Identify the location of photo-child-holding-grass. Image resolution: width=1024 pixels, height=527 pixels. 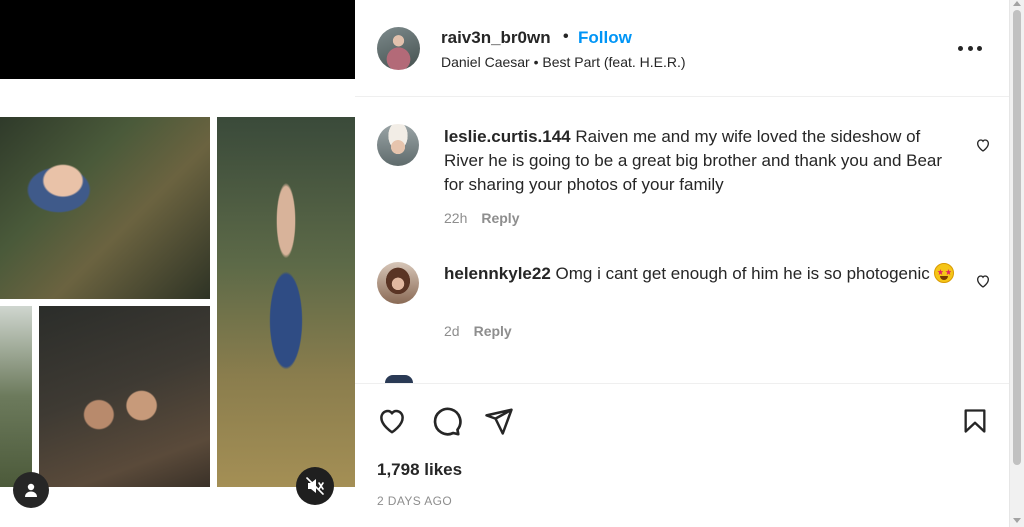
(105, 208).